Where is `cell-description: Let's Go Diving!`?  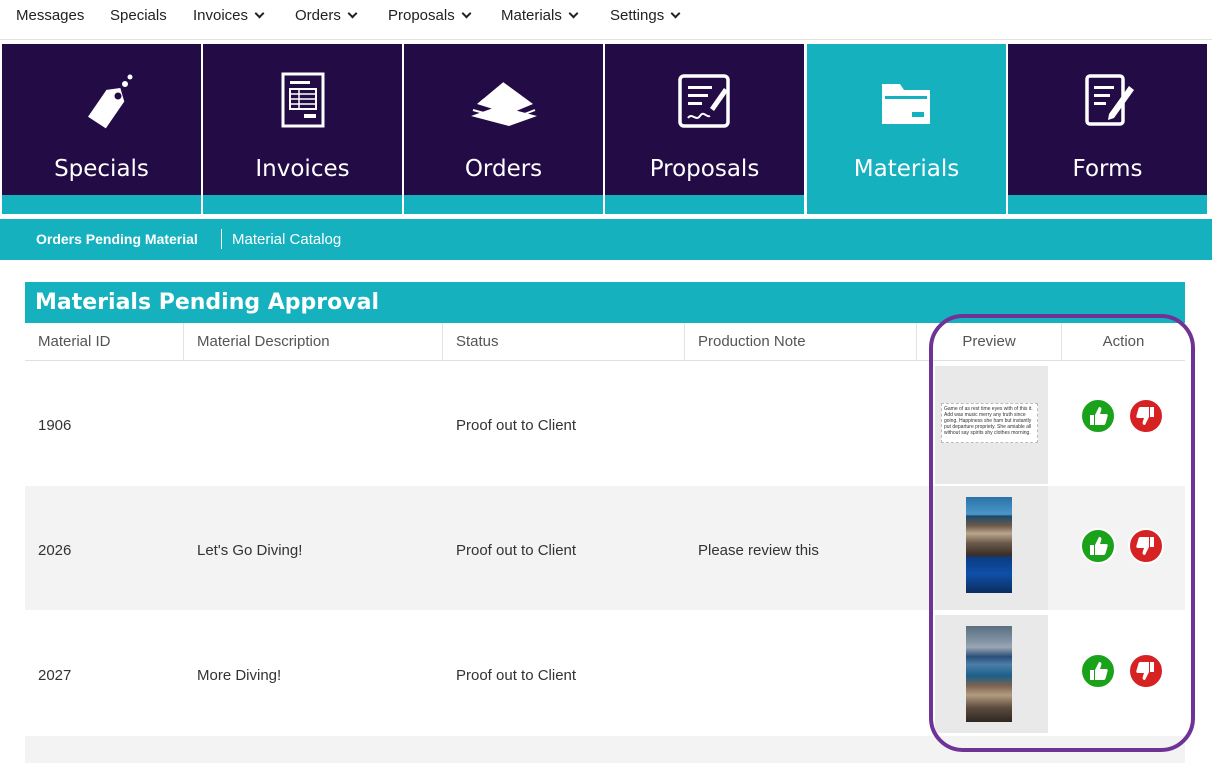 cell-description: Let's Go Diving! is located at coordinates (250, 550).